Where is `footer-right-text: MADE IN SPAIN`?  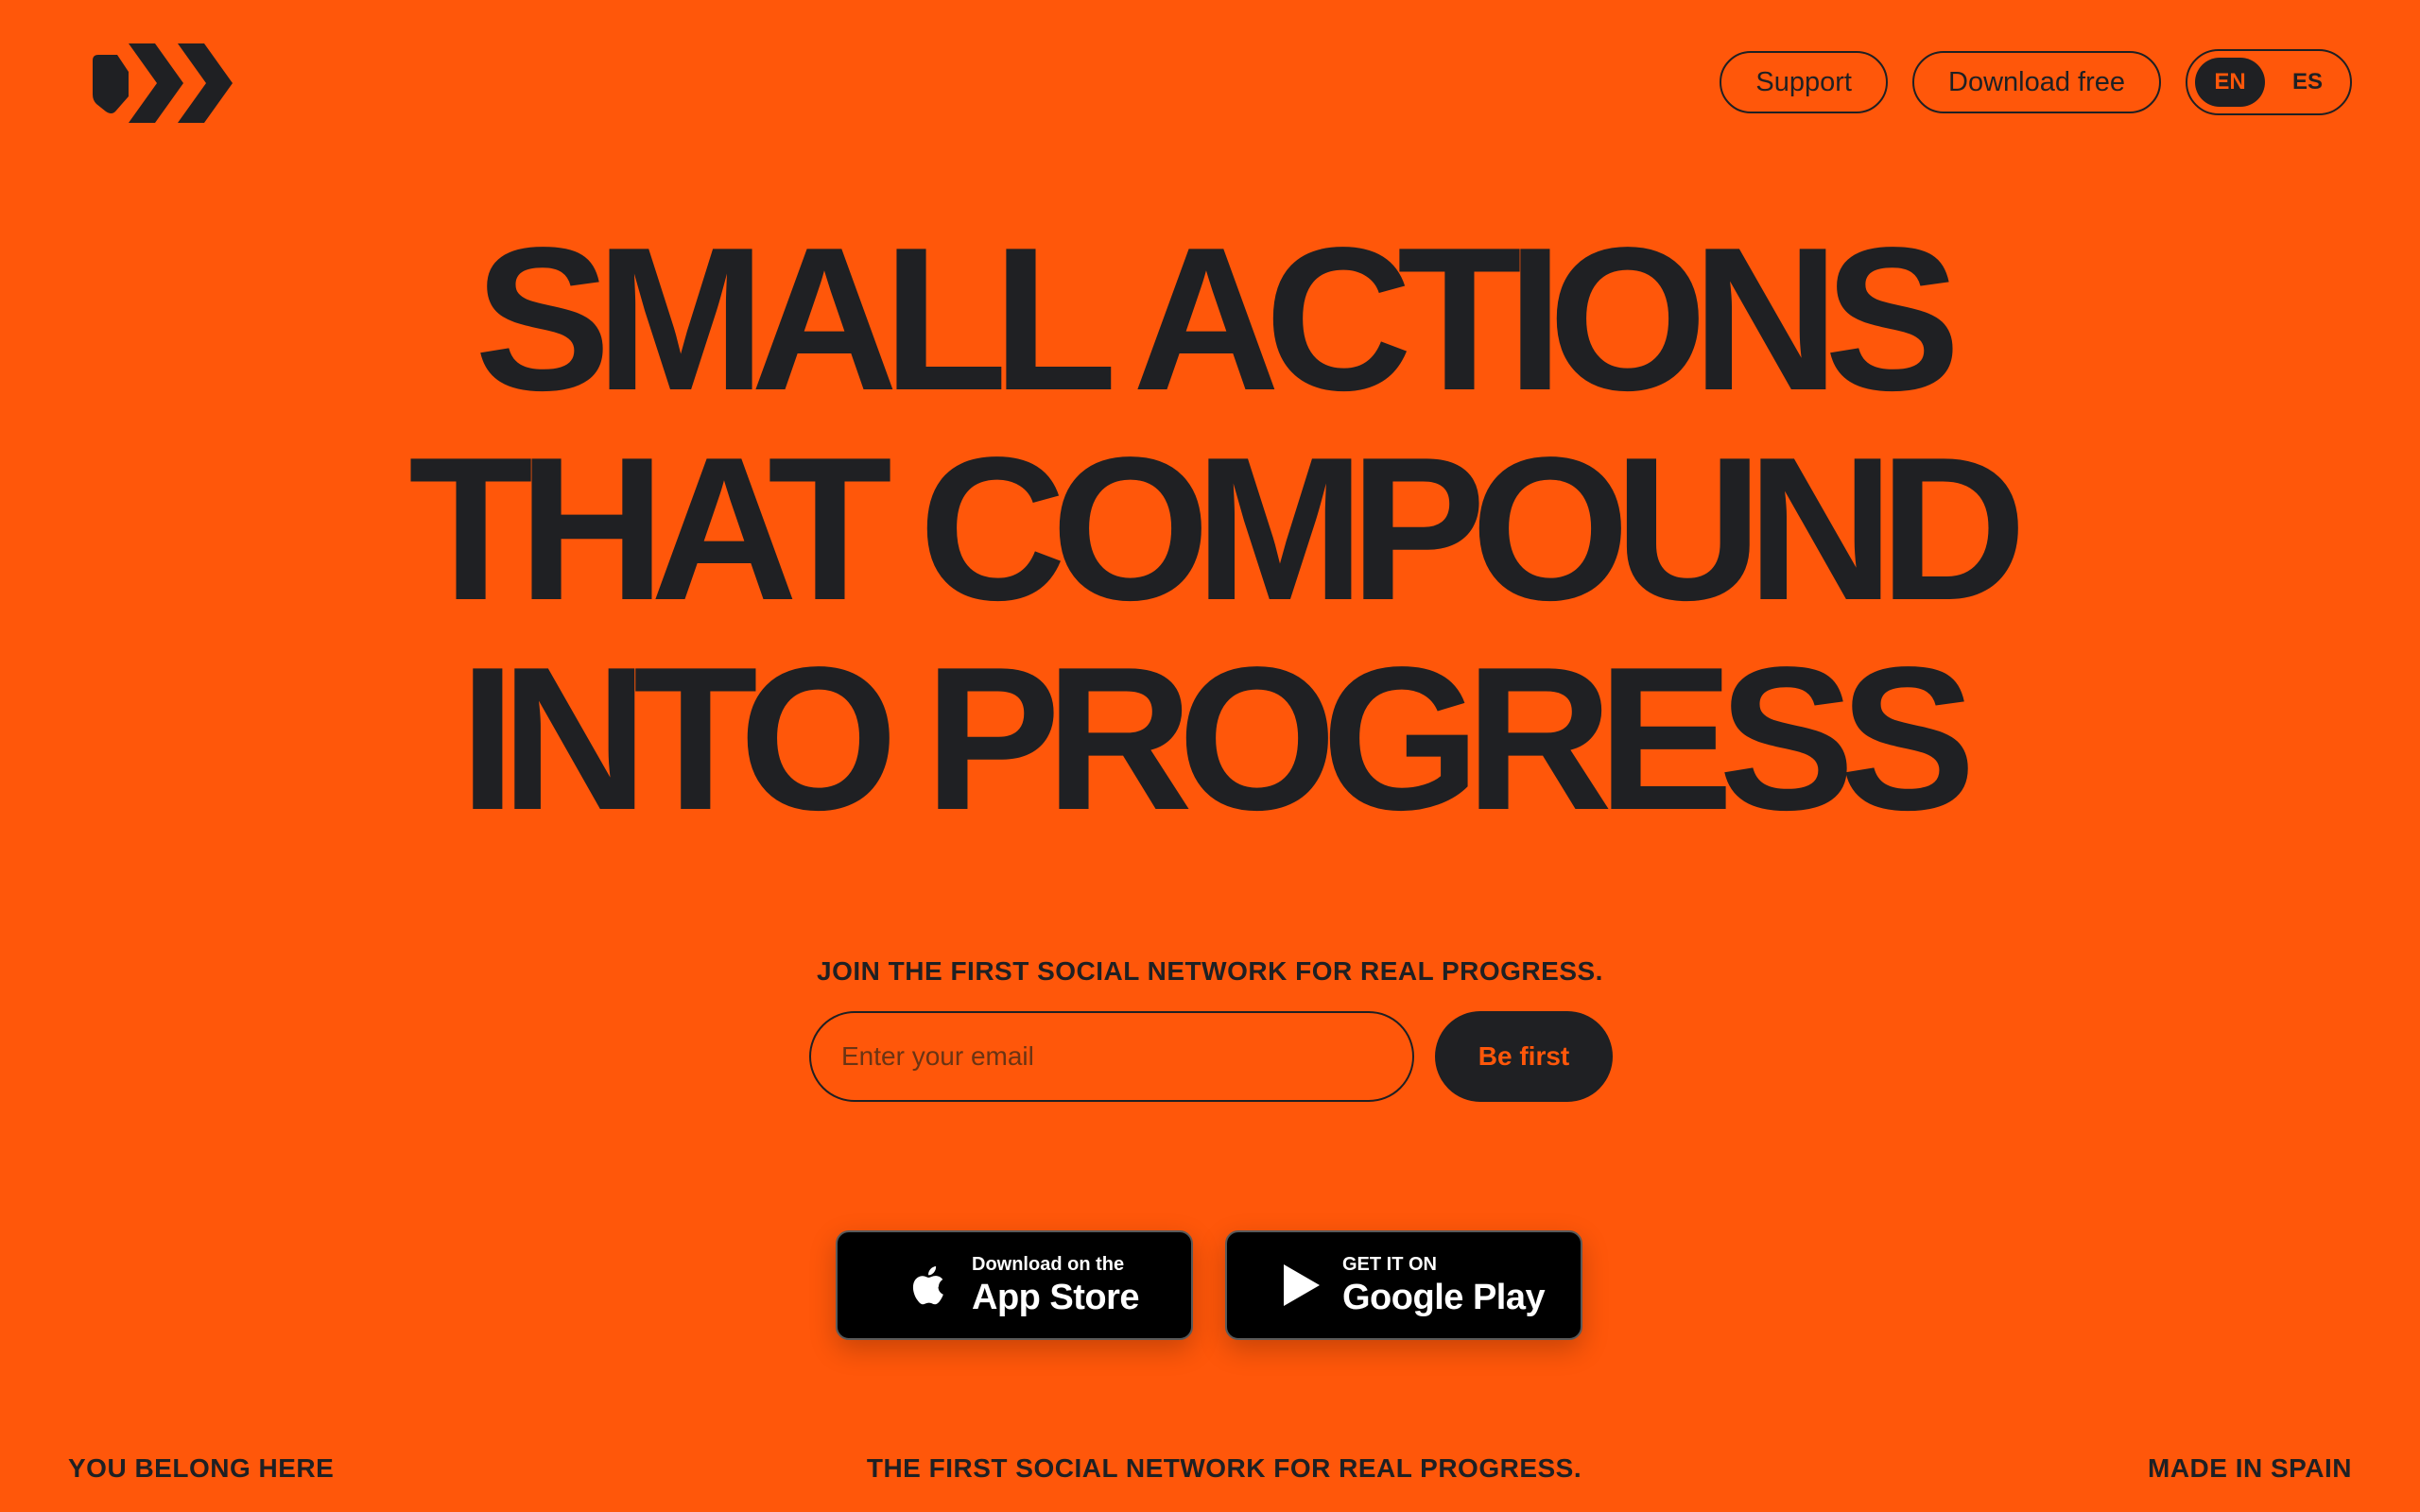
footer-right-text: MADE IN SPAIN is located at coordinates (2250, 1468).